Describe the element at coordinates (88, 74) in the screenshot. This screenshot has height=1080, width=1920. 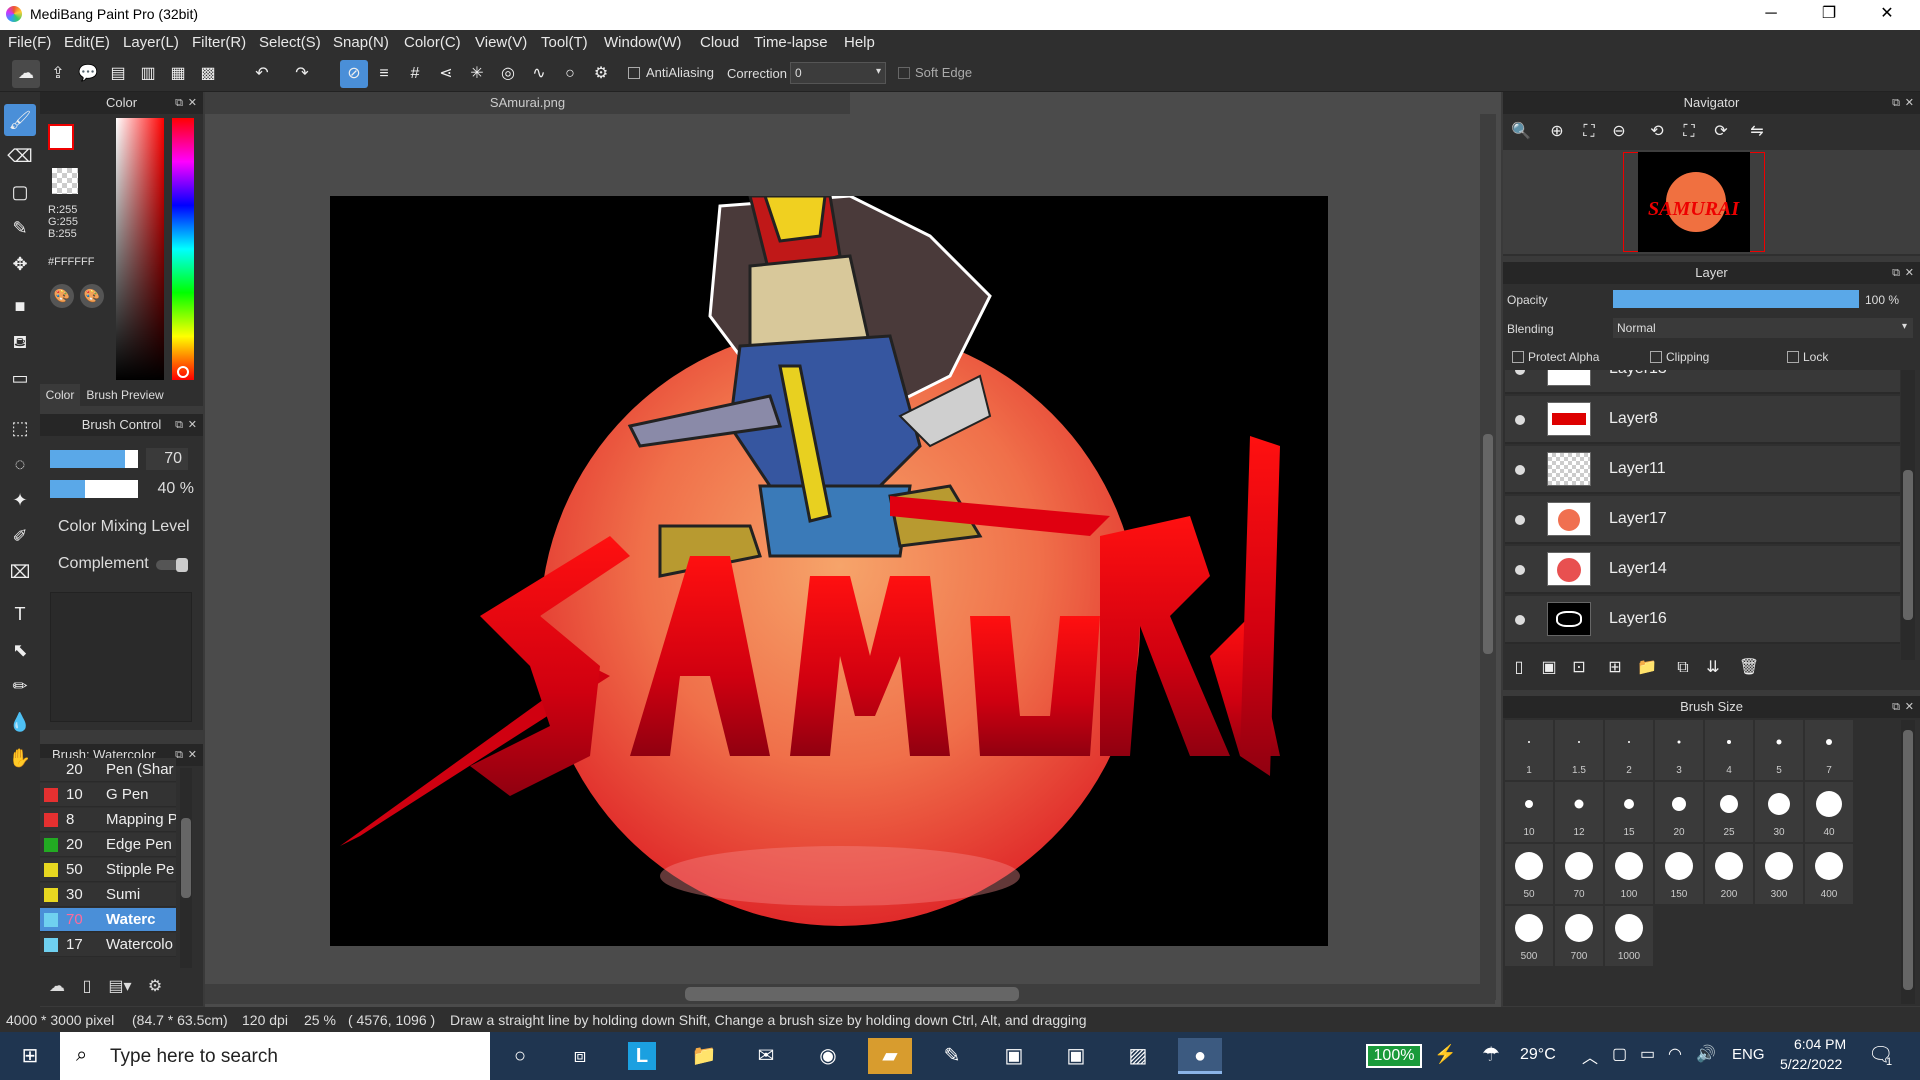
I see `comment-icon: 💬` at that location.